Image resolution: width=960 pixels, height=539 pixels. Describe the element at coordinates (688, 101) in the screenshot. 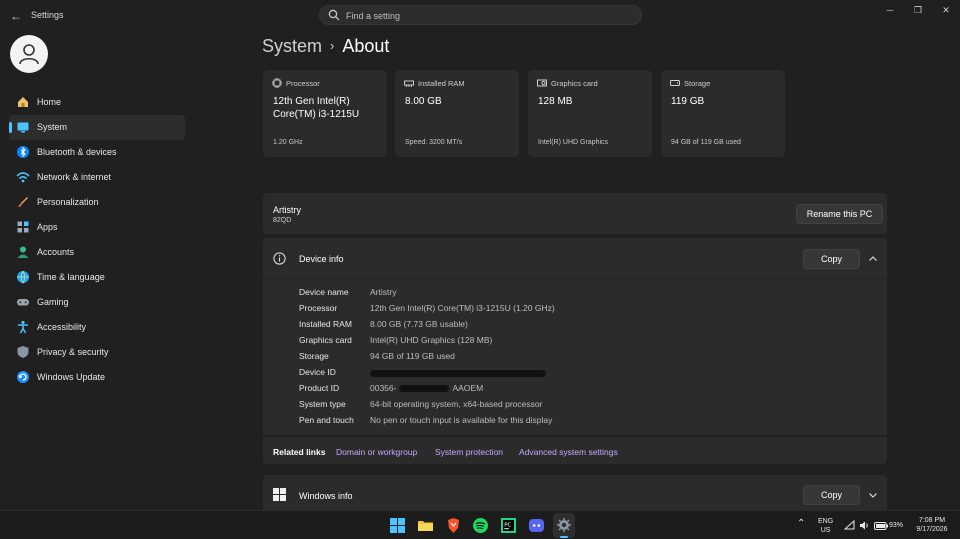

I see `spec-value: 119 GB` at that location.